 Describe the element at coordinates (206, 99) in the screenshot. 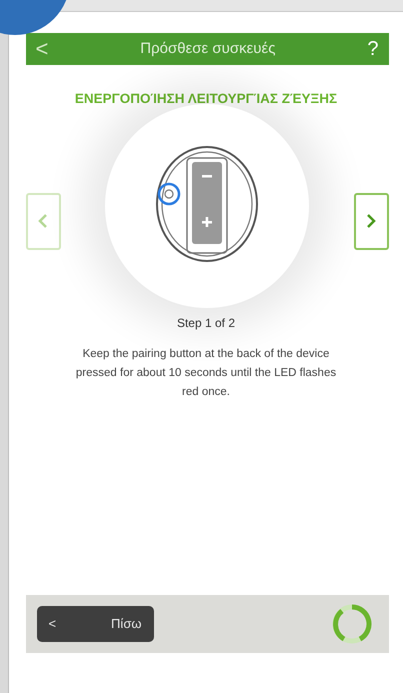

I see `section-heading: ΕΝΕΡΓΟΠΟΊΗΣΗ ΛΕΙΤΟΥΡΓΊΑΣ ΖΈΥΞΗΣ` at that location.